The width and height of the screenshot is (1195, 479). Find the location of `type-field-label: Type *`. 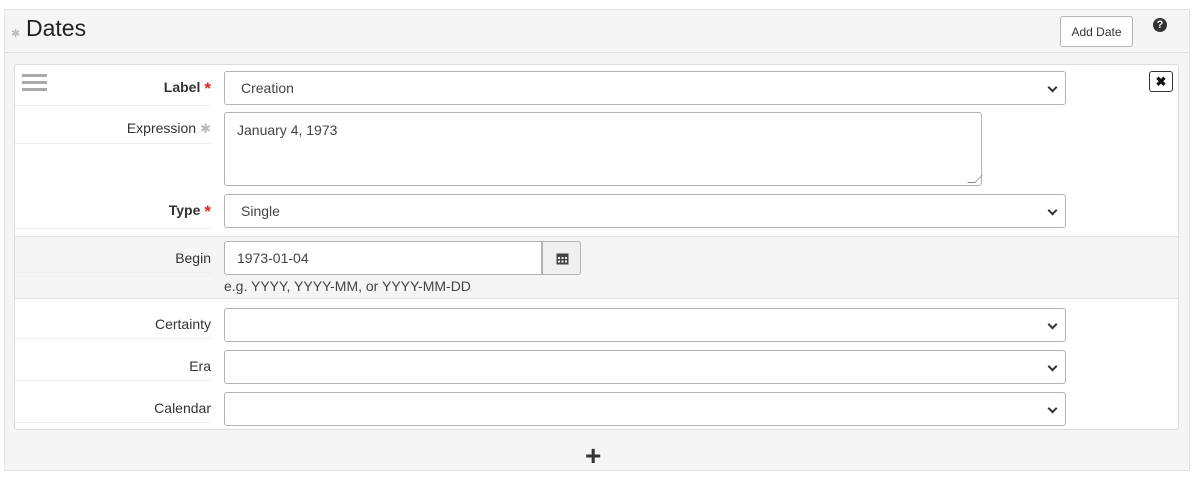

type-field-label: Type * is located at coordinates (113, 215).